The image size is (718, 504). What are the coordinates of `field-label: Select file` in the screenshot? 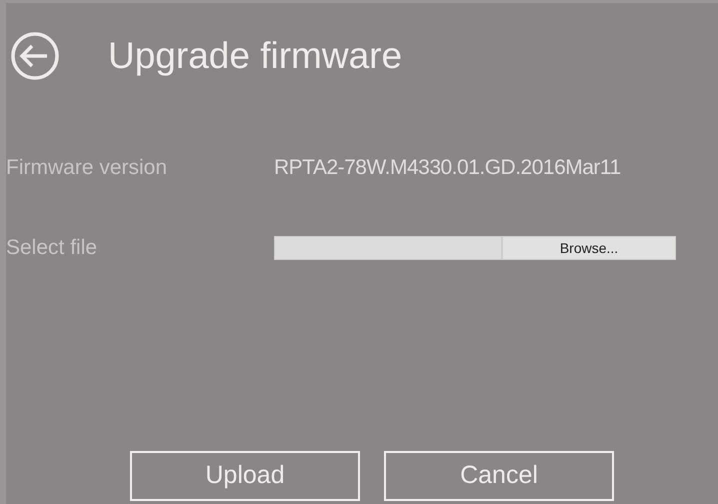 It's located at (52, 248).